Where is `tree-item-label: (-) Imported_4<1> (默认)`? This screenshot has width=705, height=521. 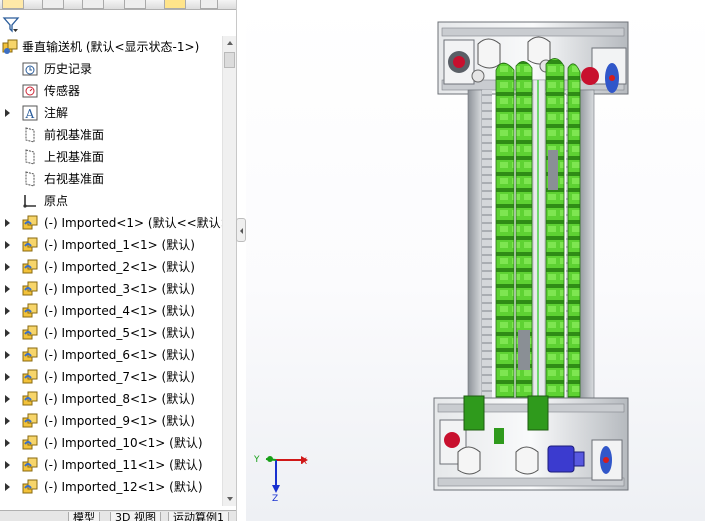
tree-item-label: (-) Imported_4<1> (默认) is located at coordinates (119, 311).